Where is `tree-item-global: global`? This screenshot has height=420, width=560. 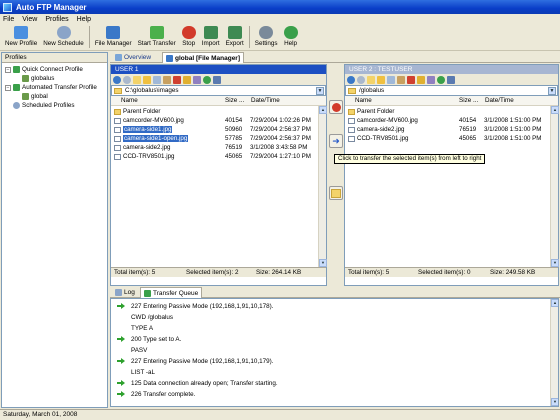
tree-item-global: global is located at coordinates (35, 96).